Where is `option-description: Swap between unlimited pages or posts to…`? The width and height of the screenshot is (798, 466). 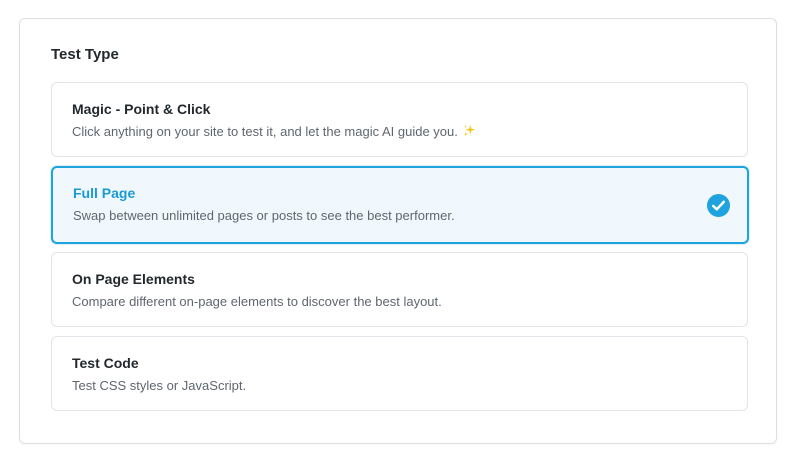
option-description: Swap between unlimited pages or posts to… is located at coordinates (264, 215).